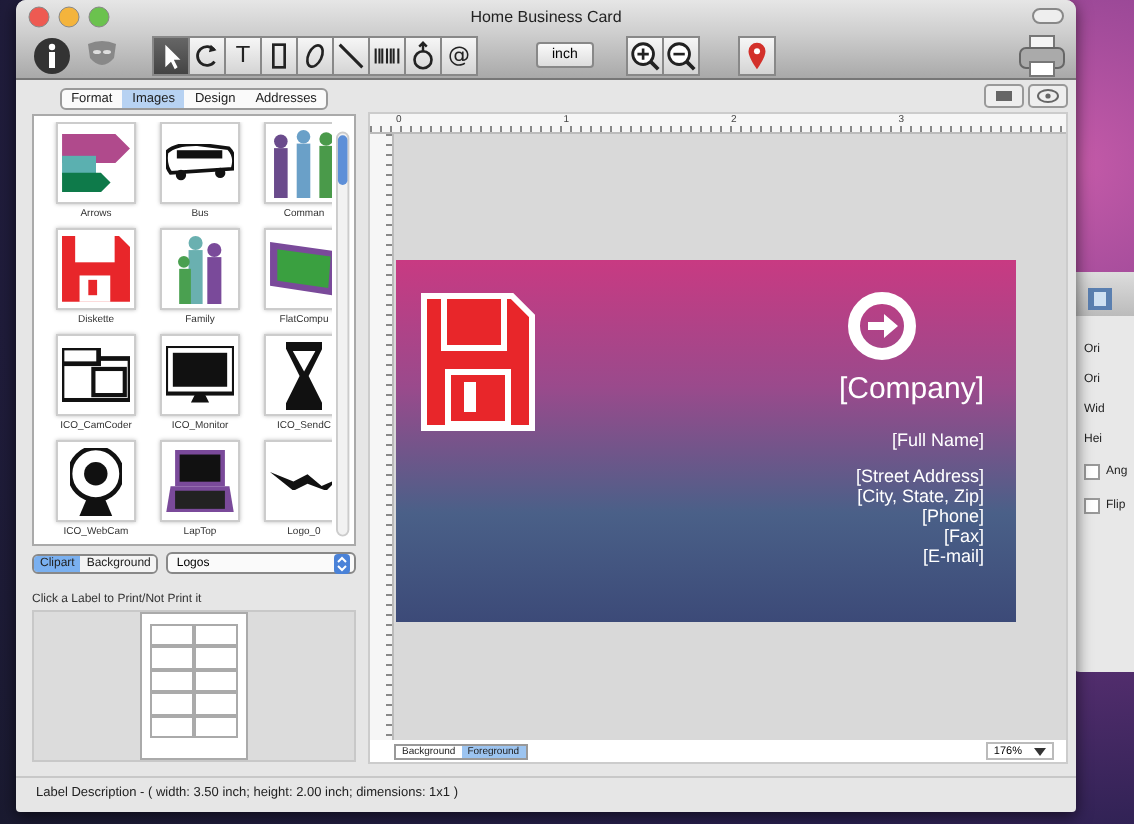 This screenshot has width=1134, height=824. What do you see at coordinates (243, 55) in the screenshot?
I see `text-tool-button: T` at bounding box center [243, 55].